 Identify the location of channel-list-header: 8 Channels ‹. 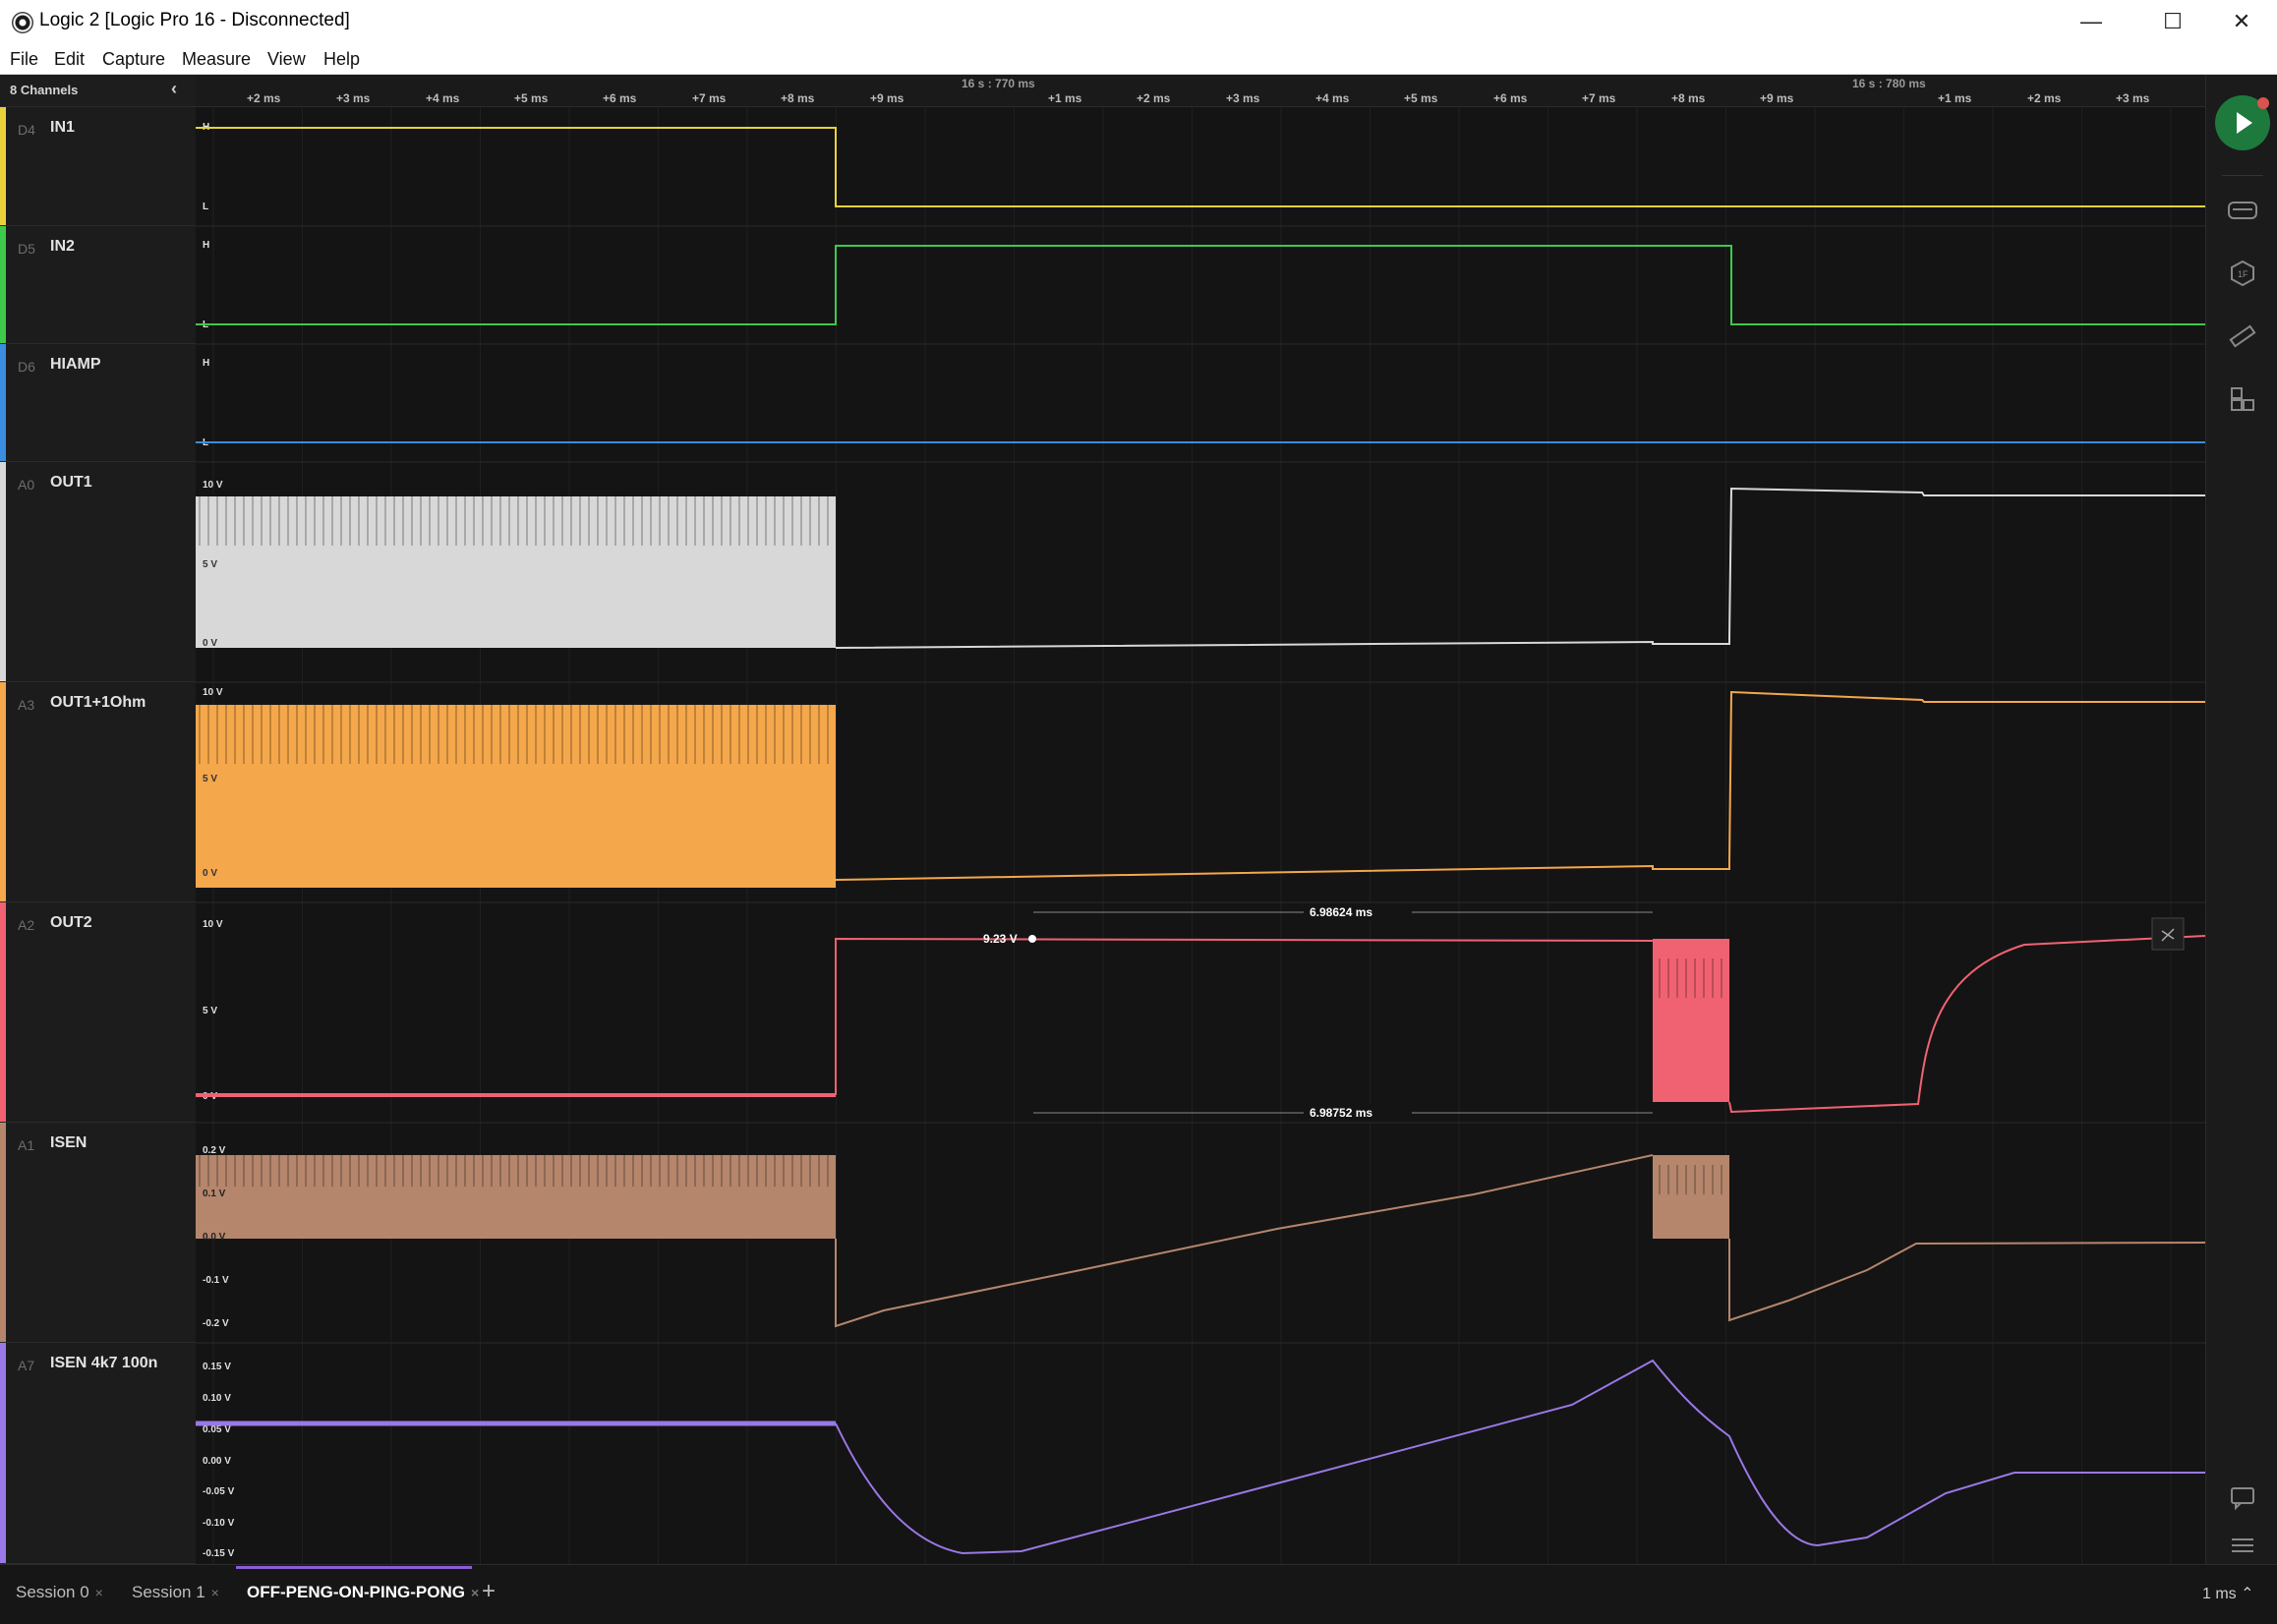
(98, 91).